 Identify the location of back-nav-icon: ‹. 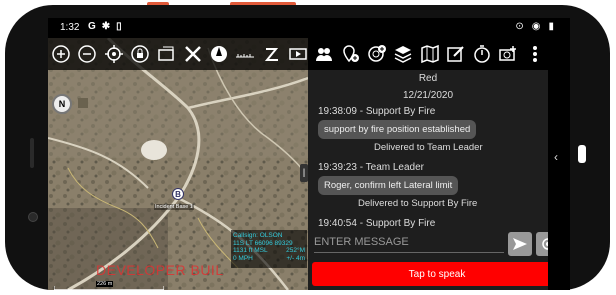
(556, 157).